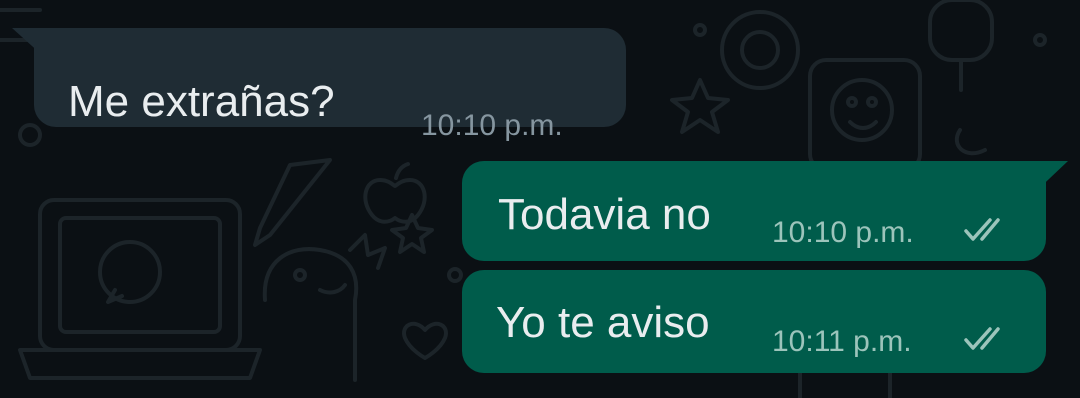 Image resolution: width=1080 pixels, height=398 pixels. I want to click on message-text: Me extrañas?, so click(201, 101).